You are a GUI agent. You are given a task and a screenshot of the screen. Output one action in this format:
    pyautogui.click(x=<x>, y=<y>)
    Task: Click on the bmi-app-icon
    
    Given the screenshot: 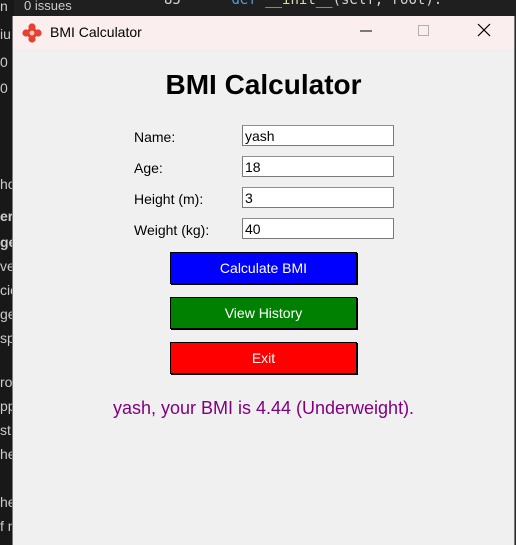 What is the action you would take?
    pyautogui.click(x=32, y=33)
    